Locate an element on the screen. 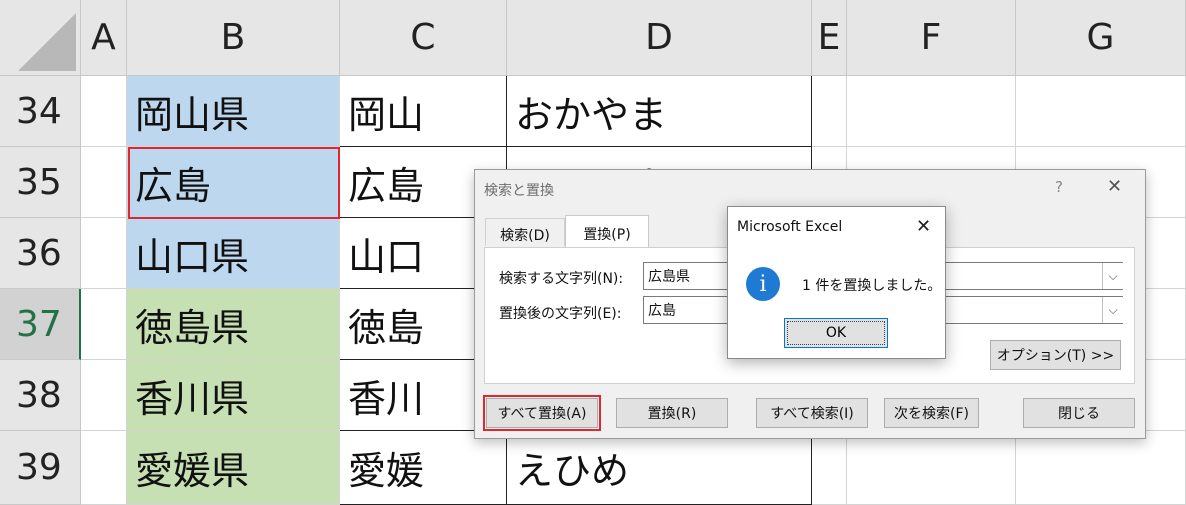  message-text: 1 件を置換しました。 is located at coordinates (872, 286).